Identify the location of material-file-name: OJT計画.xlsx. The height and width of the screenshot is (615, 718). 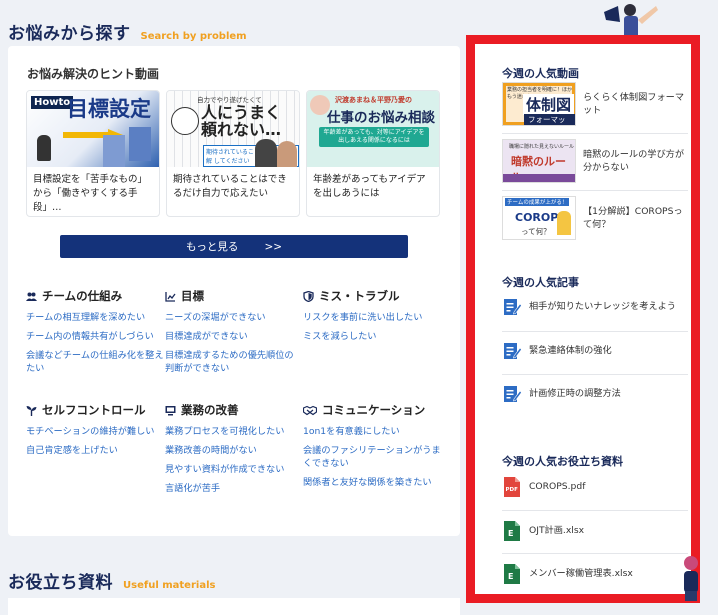
(556, 530).